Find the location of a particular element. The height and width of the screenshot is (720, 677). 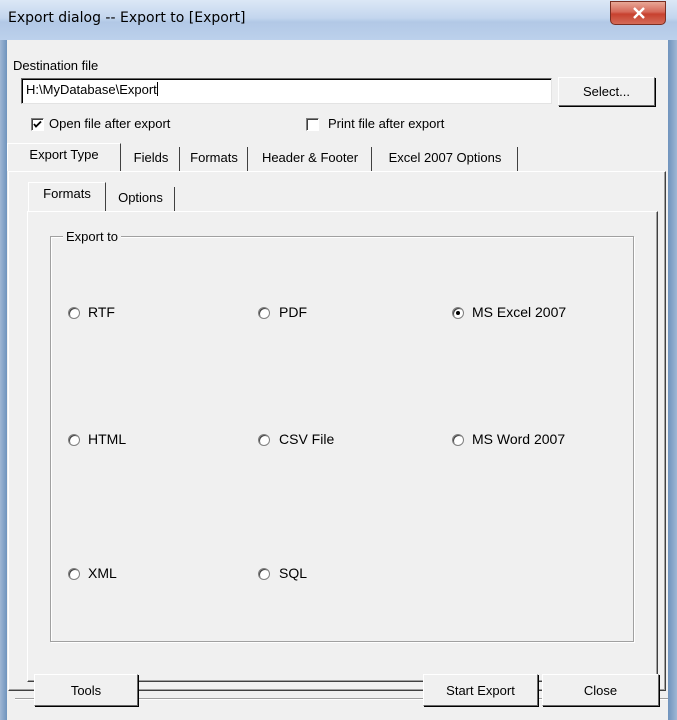

radio-xml-label: XML is located at coordinates (102, 573).